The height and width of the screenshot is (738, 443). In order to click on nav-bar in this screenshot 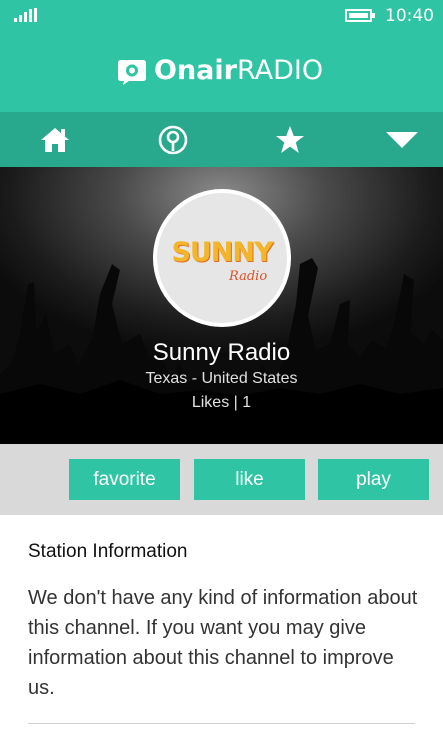, I will do `click(221, 139)`.